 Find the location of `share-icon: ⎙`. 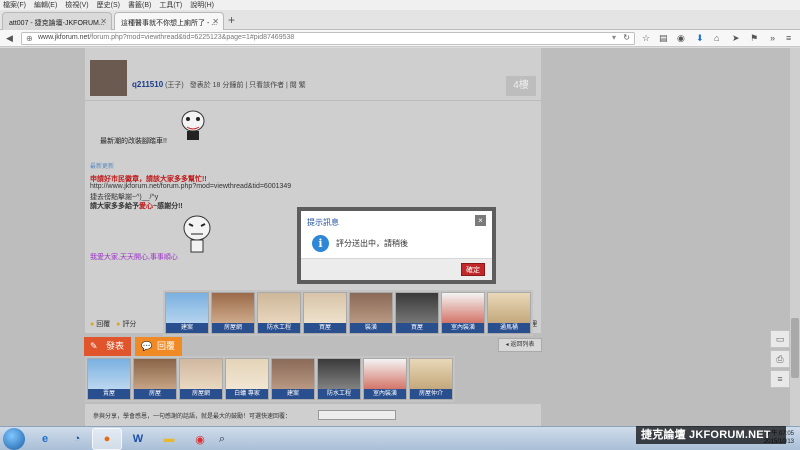

share-icon: ⎙ is located at coordinates (780, 359).